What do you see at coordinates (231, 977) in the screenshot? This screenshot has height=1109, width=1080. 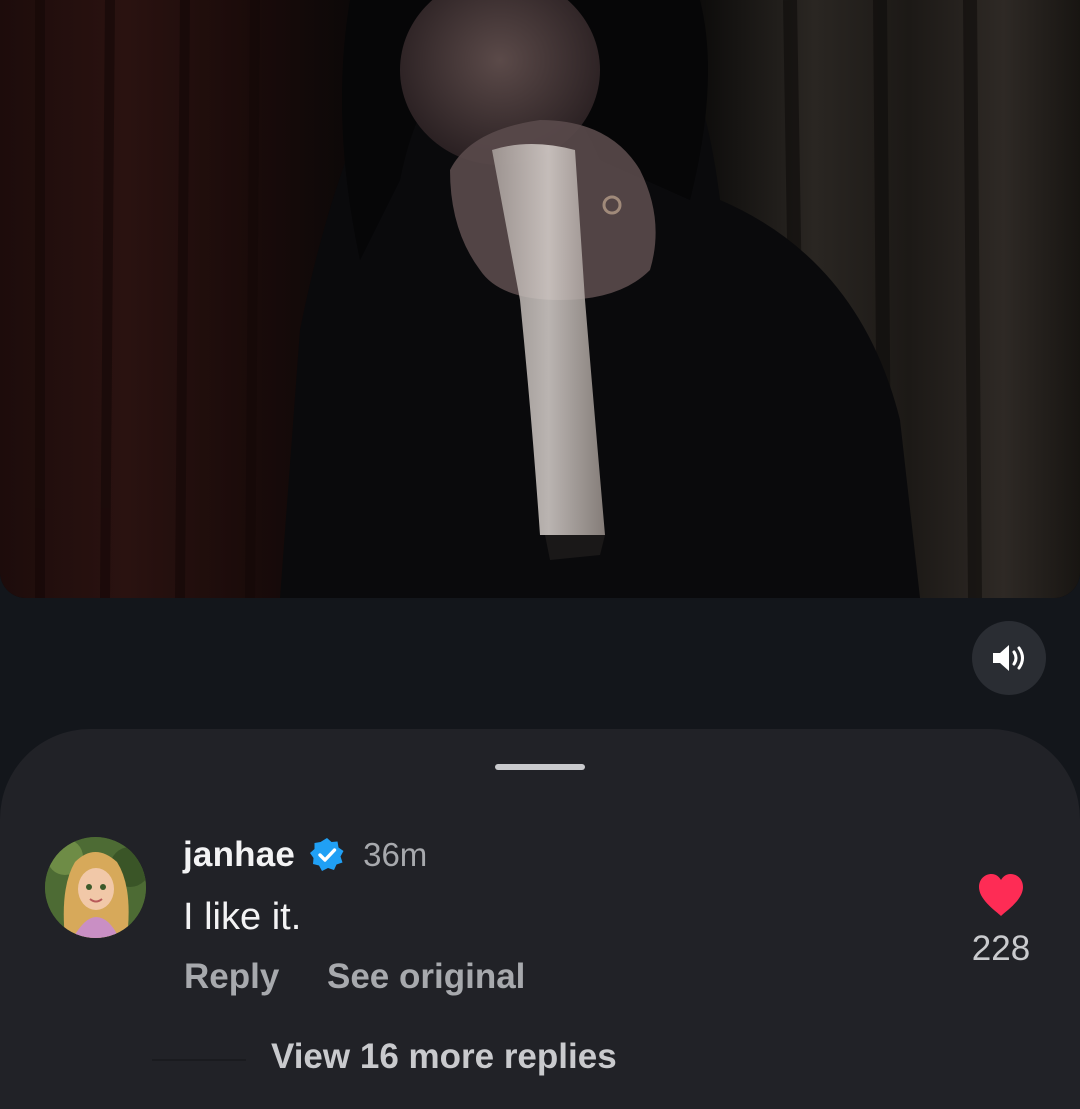 I see `reply-button: Reply` at bounding box center [231, 977].